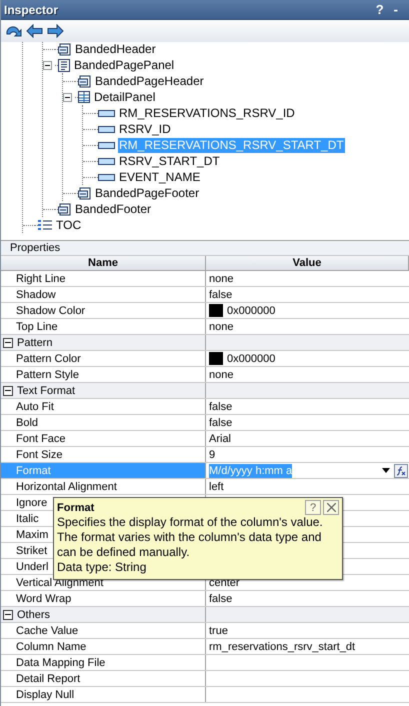  I want to click on property-value: left, so click(216, 486).